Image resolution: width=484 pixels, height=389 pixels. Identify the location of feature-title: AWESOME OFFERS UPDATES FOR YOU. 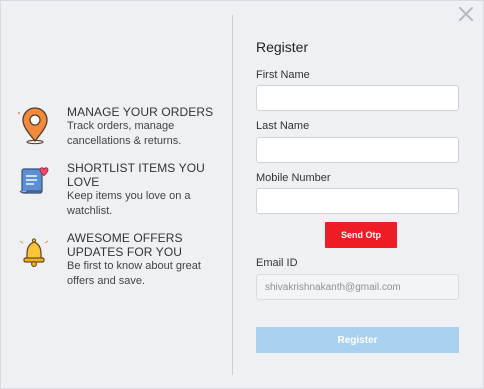
(125, 245).